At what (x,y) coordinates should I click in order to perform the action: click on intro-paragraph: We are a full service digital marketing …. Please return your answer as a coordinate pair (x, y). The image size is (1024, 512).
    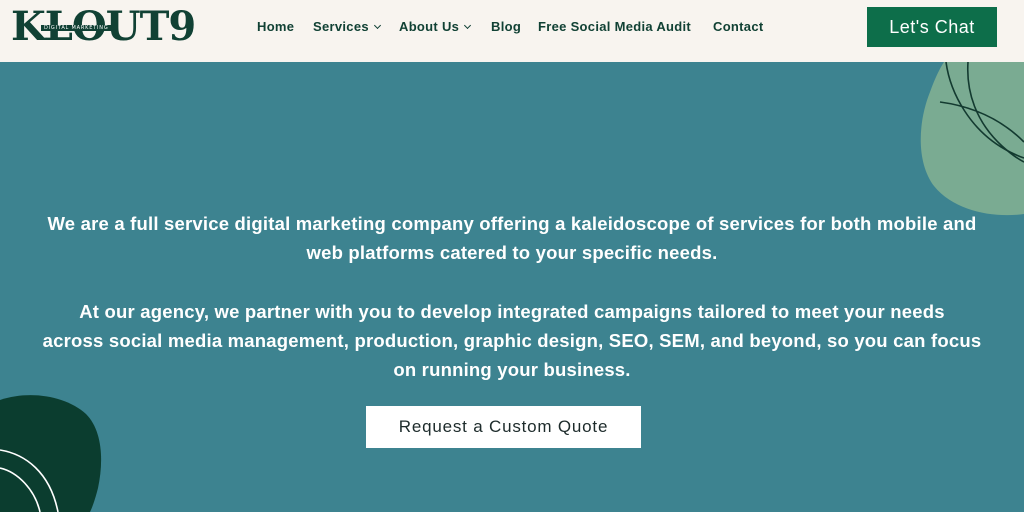
    Looking at the image, I should click on (512, 238).